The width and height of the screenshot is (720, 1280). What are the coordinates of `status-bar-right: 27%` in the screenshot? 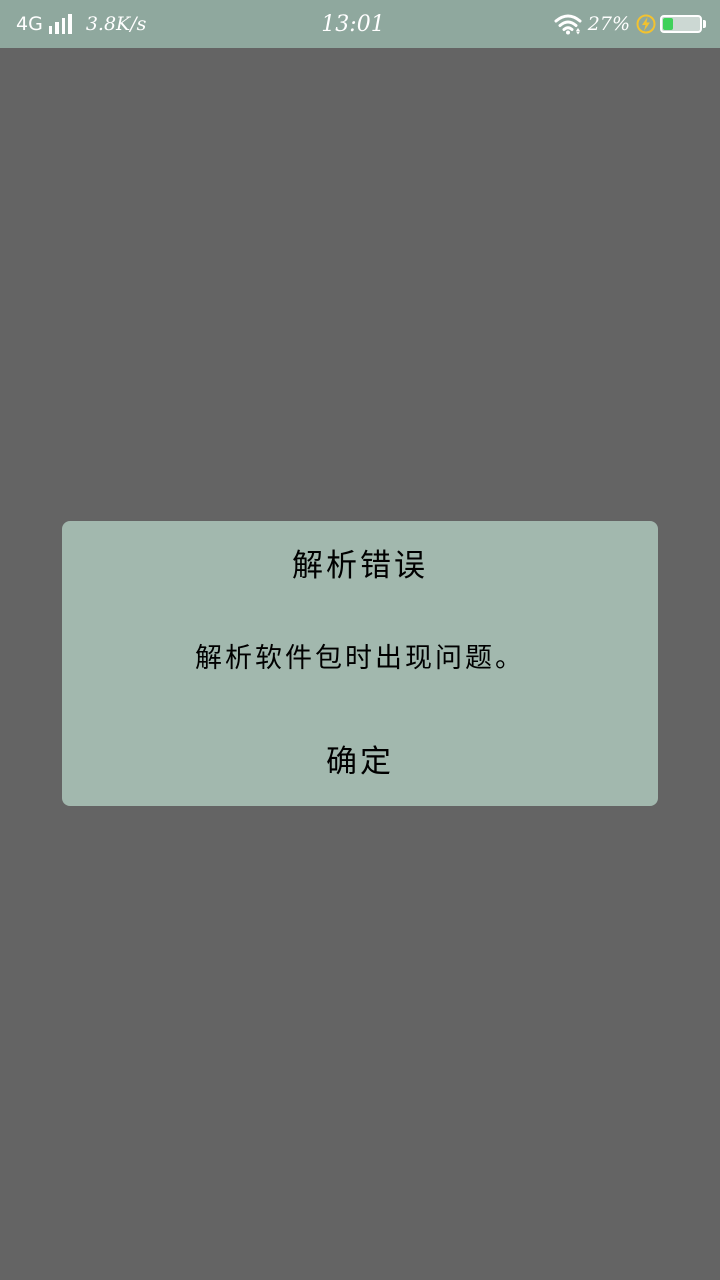 It's located at (586, 24).